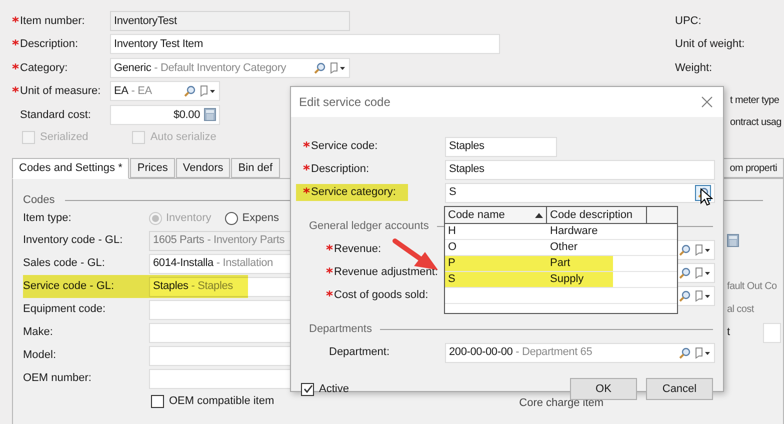 Image resolution: width=784 pixels, height=424 pixels. What do you see at coordinates (60, 91) in the screenshot?
I see `field-label: Unit of measure:` at bounding box center [60, 91].